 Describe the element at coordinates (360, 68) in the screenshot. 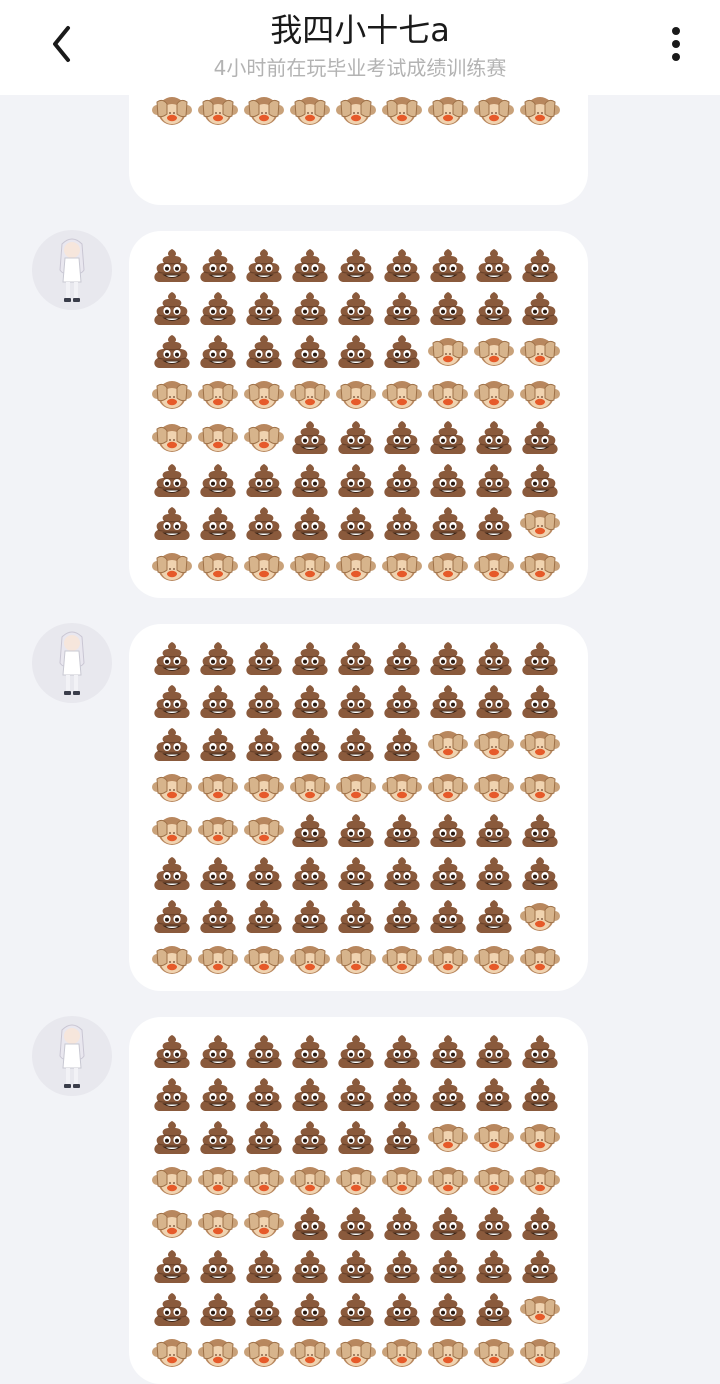

I see `chat-status: 4小时前在玩毕业考试成绩训练赛` at that location.